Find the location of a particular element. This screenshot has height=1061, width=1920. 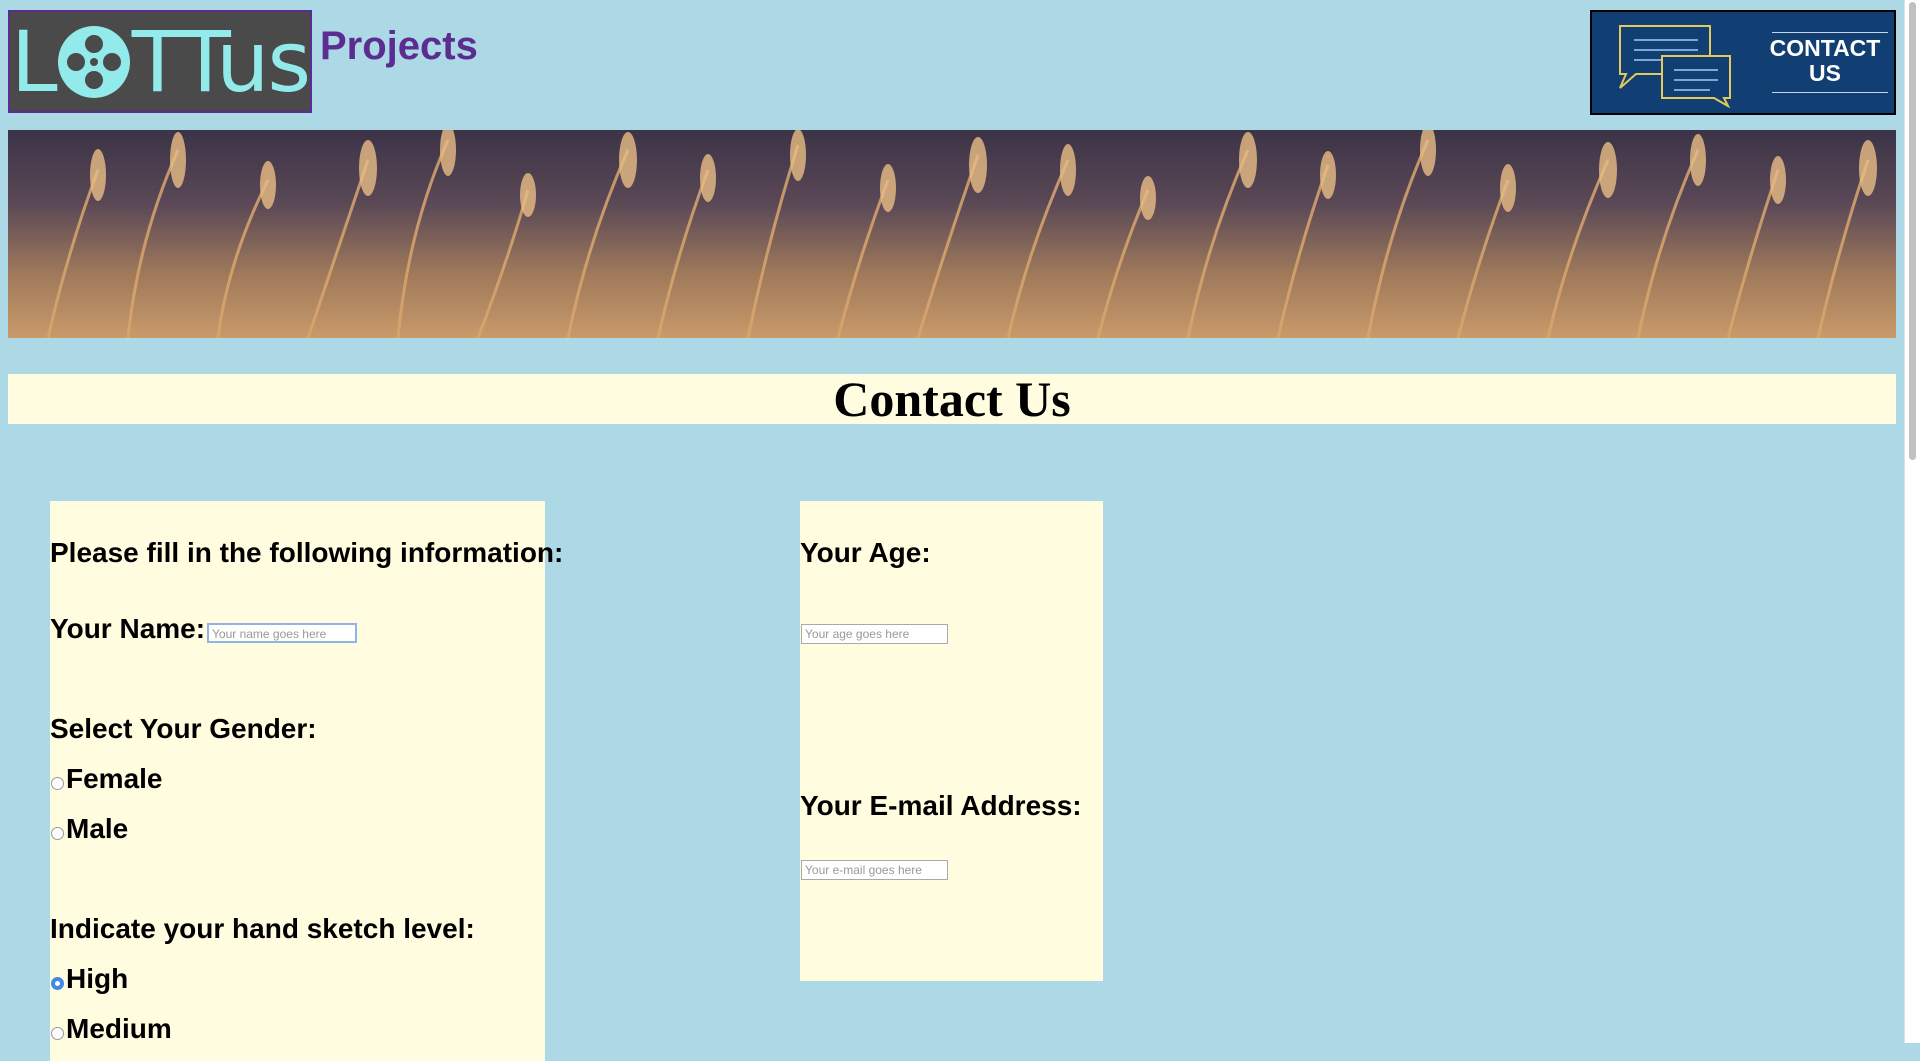

email-input: Your e-mail goes here is located at coordinates (874, 870).